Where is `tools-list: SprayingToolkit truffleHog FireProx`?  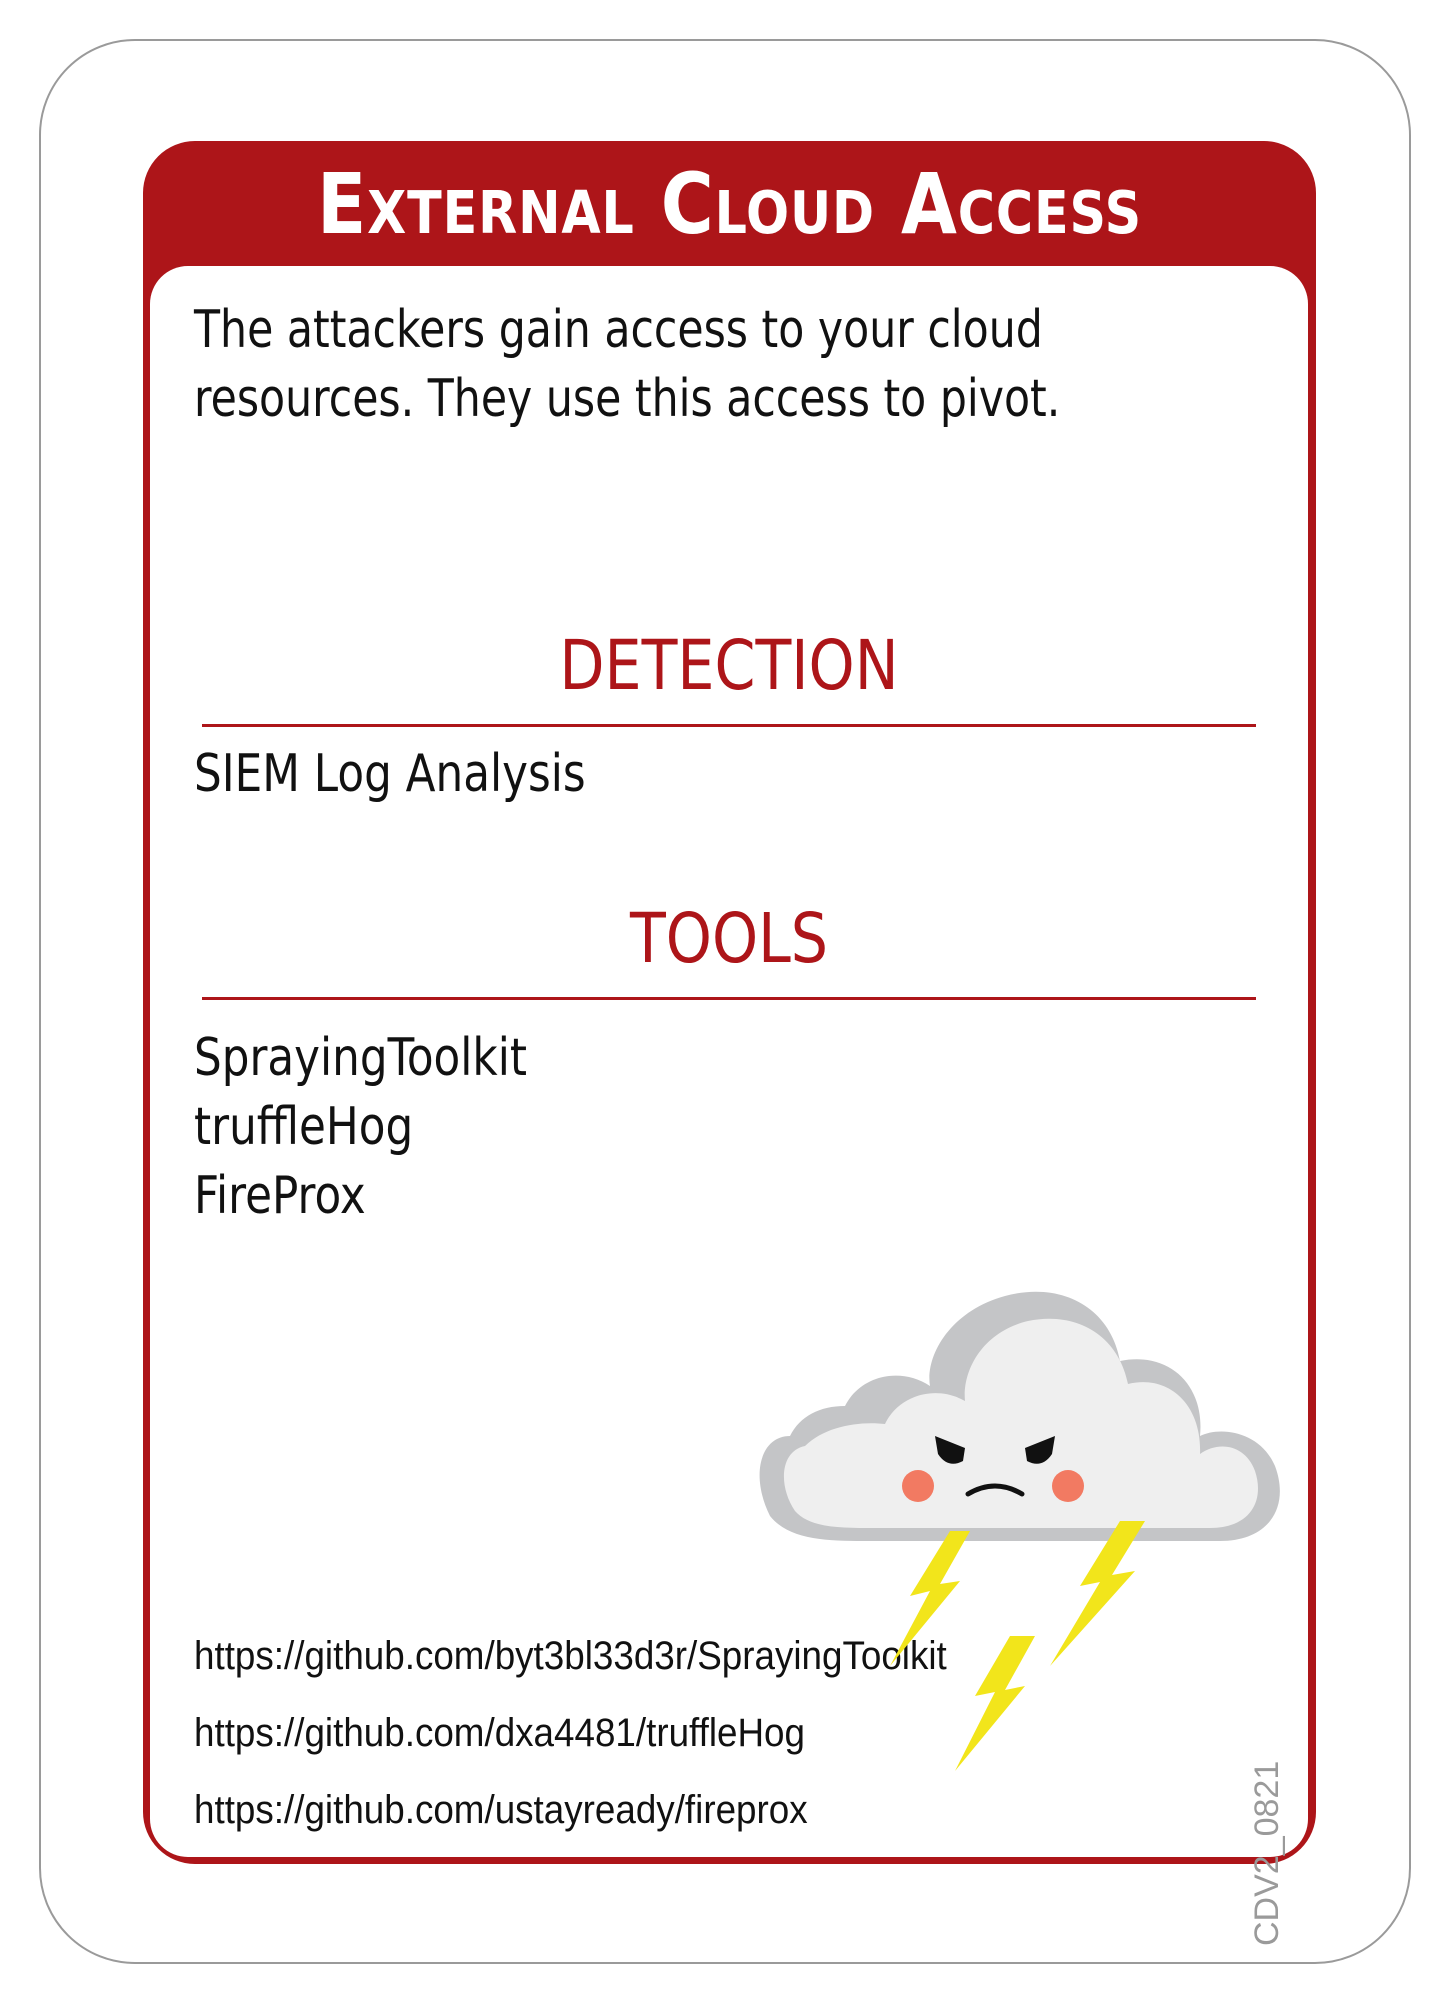
tools-list: SprayingToolkit truffleHog FireProx is located at coordinates (392, 1127).